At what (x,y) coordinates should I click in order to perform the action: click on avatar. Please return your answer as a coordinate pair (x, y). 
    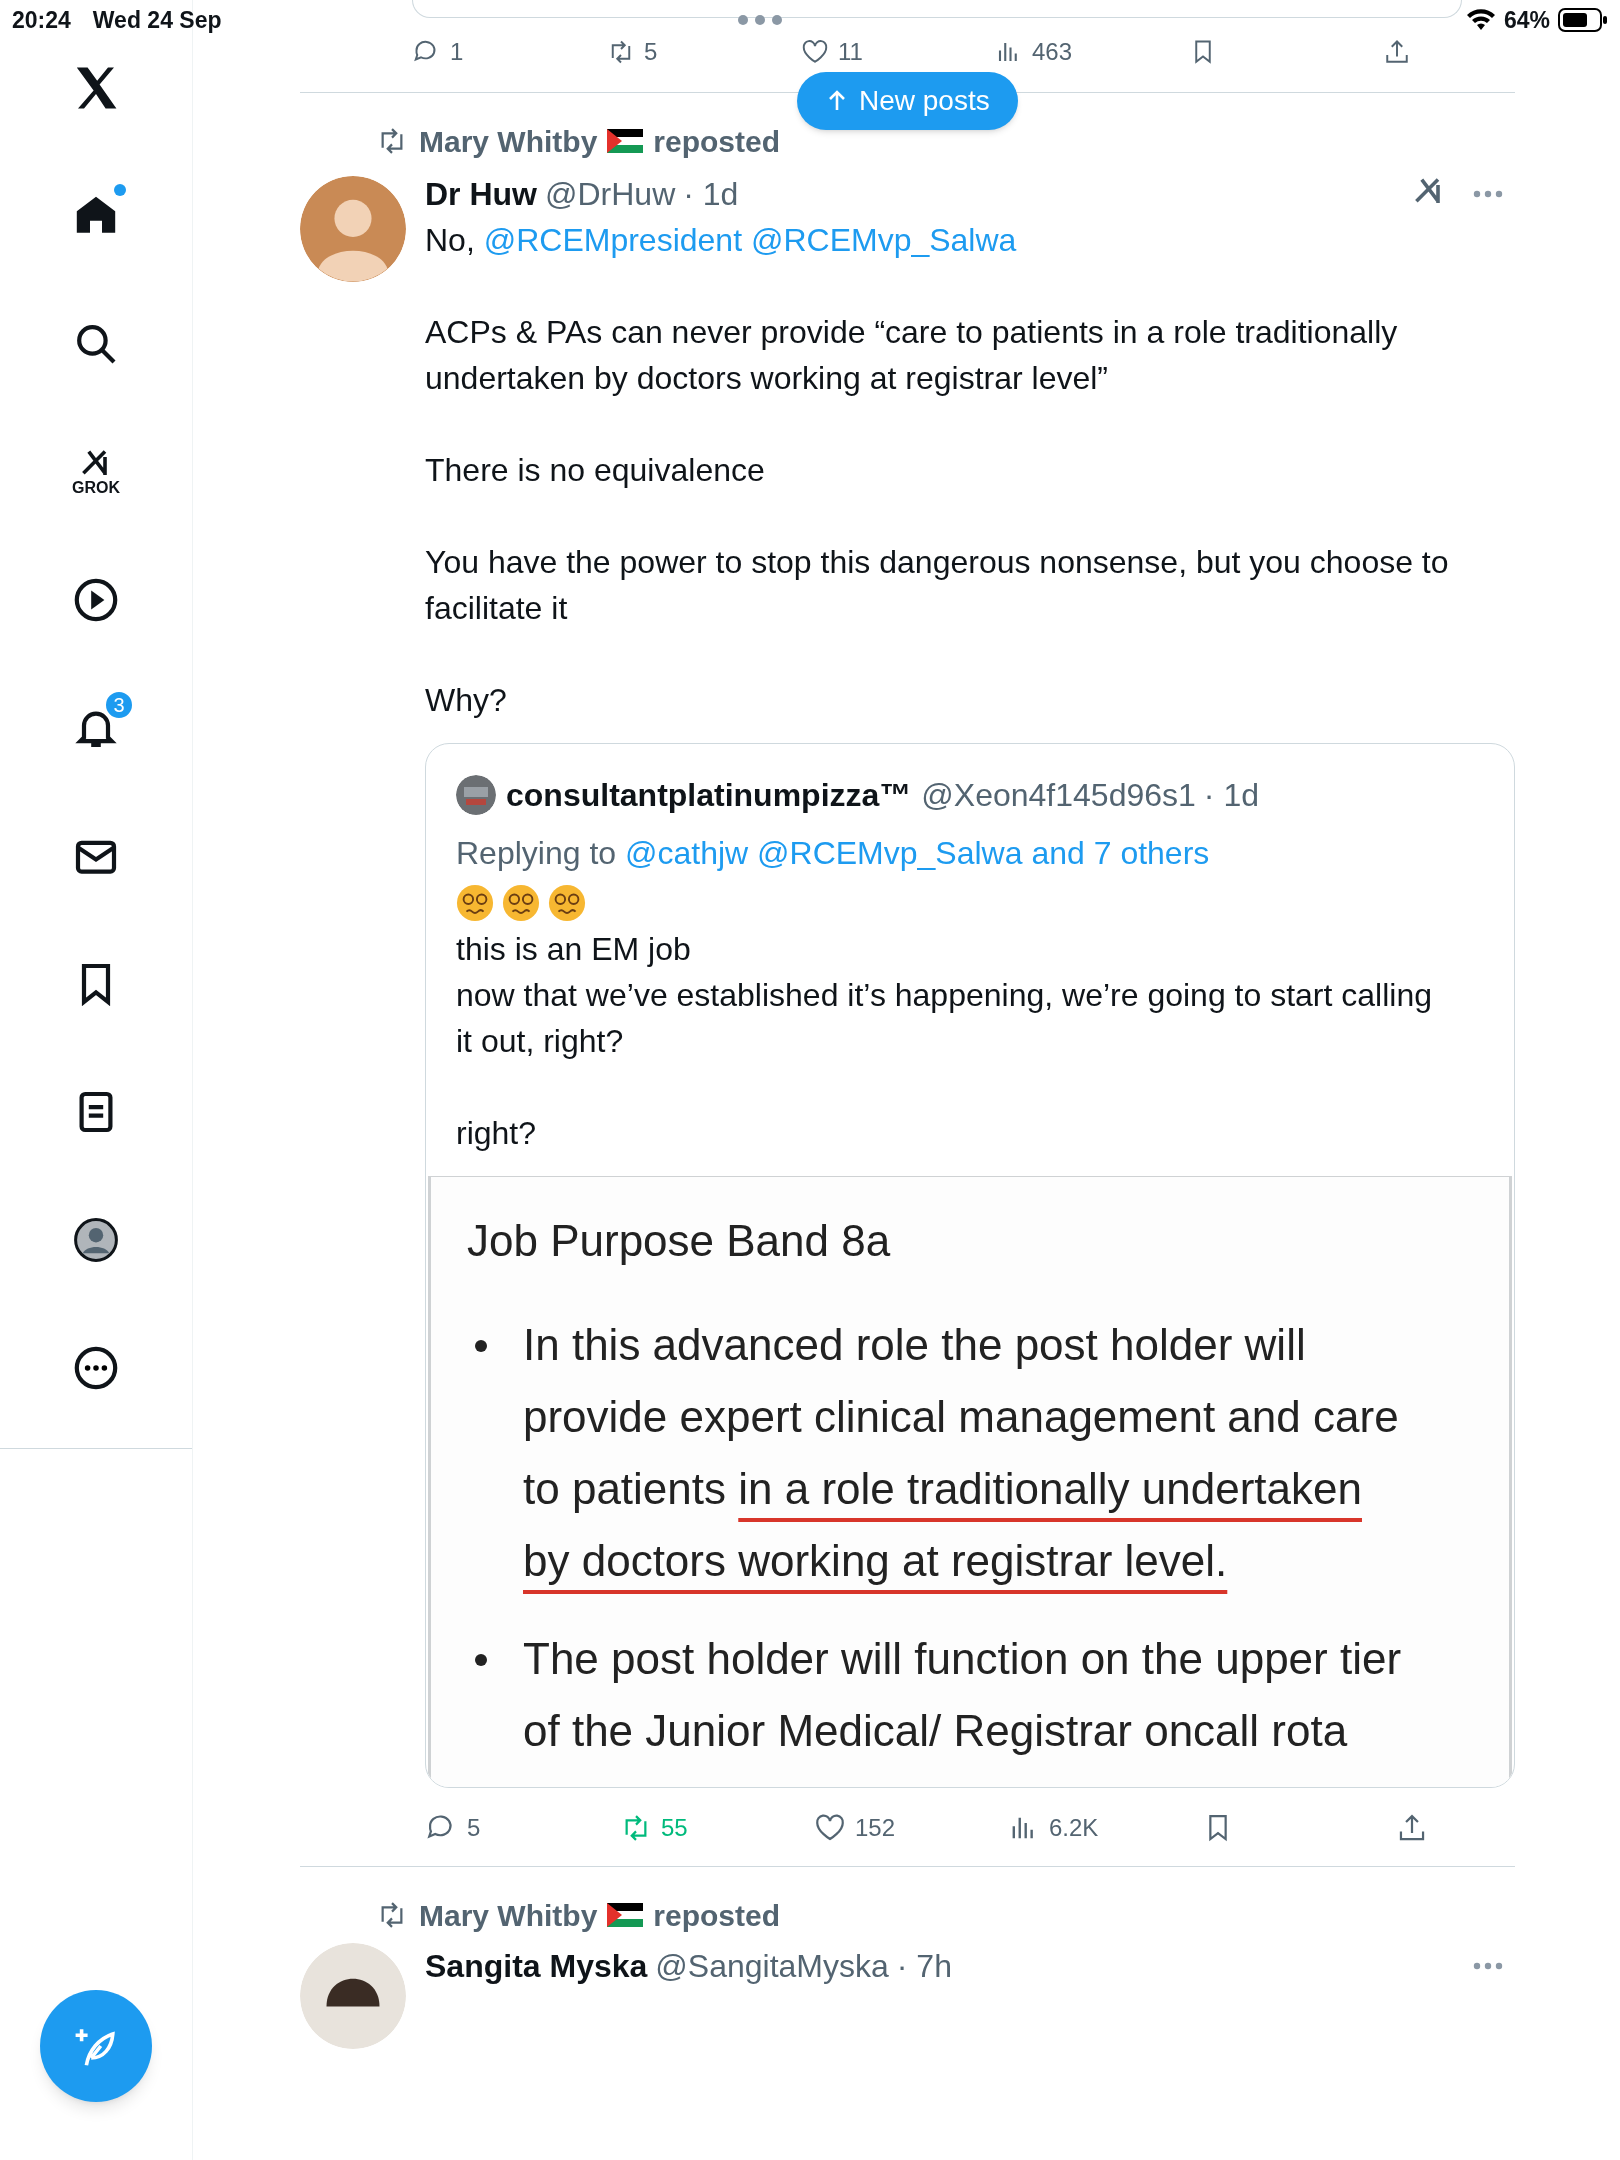
    Looking at the image, I should click on (353, 1996).